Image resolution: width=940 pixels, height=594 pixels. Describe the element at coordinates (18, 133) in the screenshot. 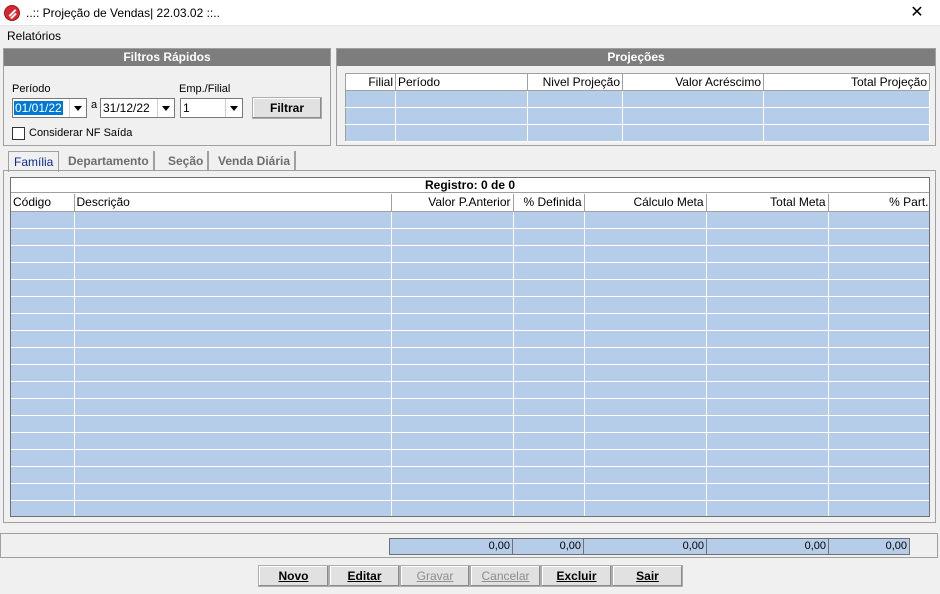

I see `consider-nf-checkbox` at that location.